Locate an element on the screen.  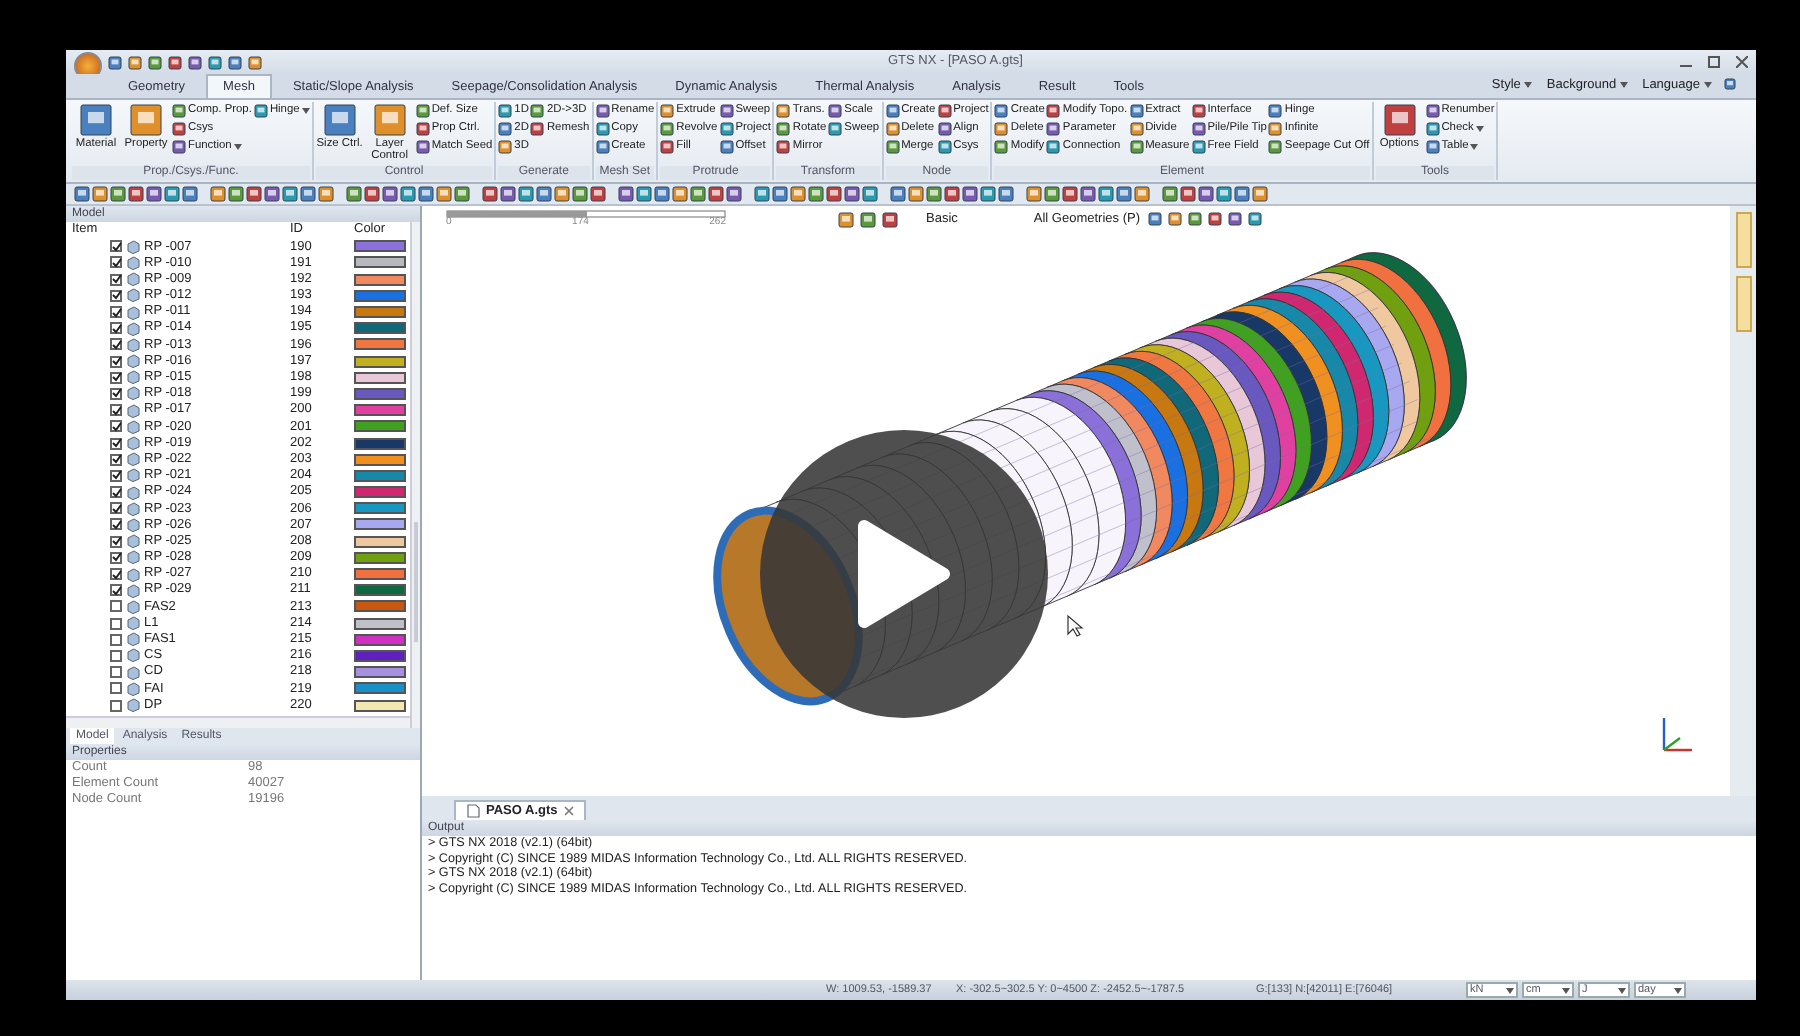
axis-triad-icon is located at coordinates (1677, 735).